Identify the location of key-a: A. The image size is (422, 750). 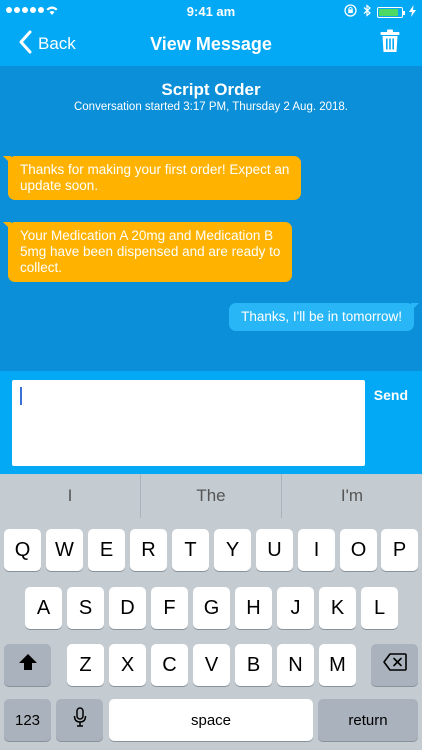
(43, 608).